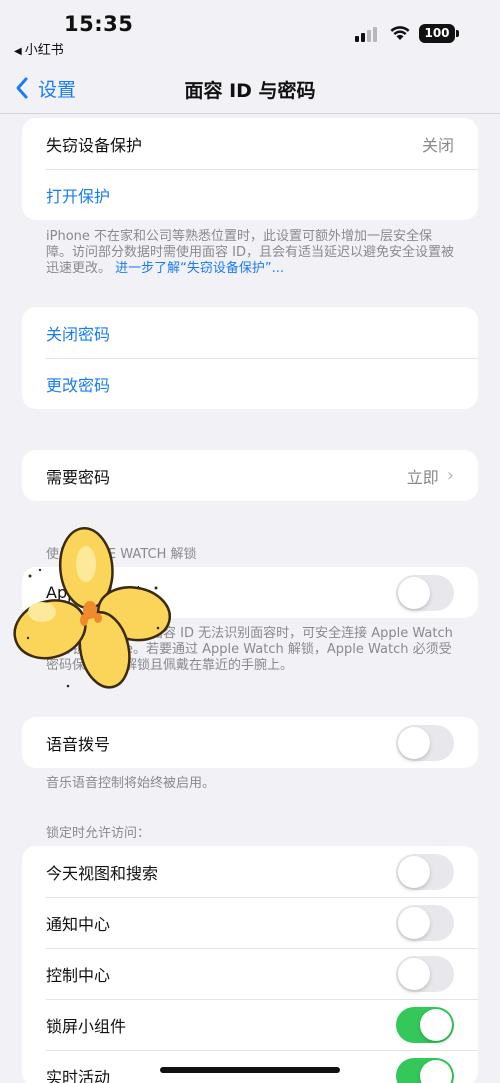  Describe the element at coordinates (250, 143) in the screenshot. I see `stolen-device-row: 失窃设备保护 关闭` at that location.